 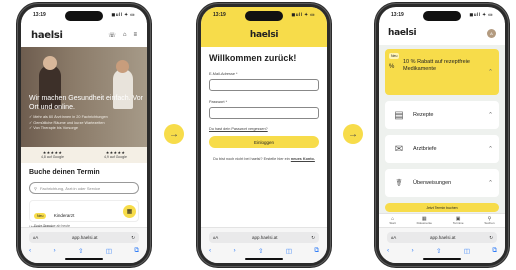 I want to click on percent-icon: %, so click(x=392, y=67).